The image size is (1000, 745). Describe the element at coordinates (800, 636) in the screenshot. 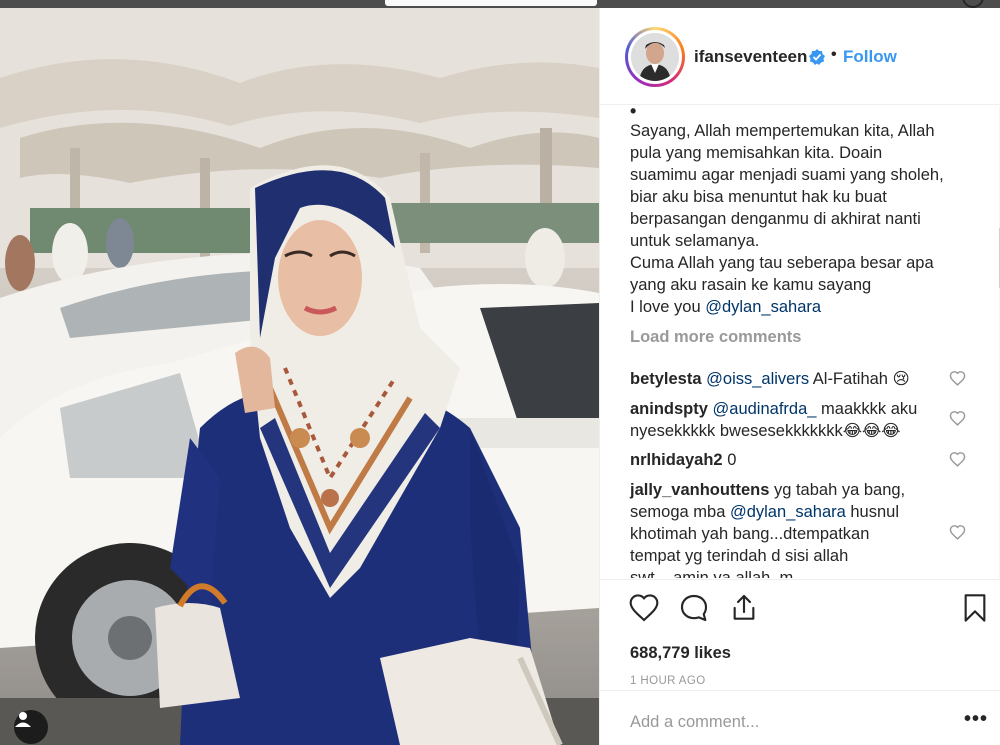

I see `post-actions: 688,779 likes 1 HOUR AGO` at that location.